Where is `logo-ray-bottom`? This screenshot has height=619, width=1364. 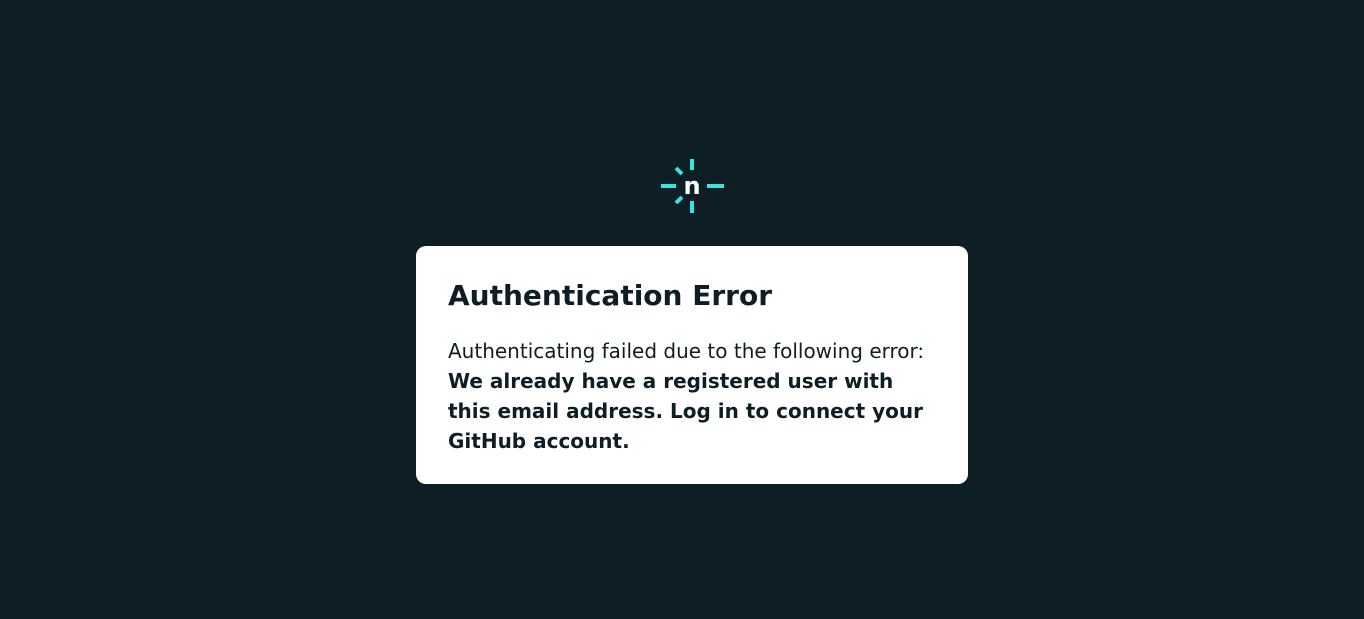 logo-ray-bottom is located at coordinates (692, 207).